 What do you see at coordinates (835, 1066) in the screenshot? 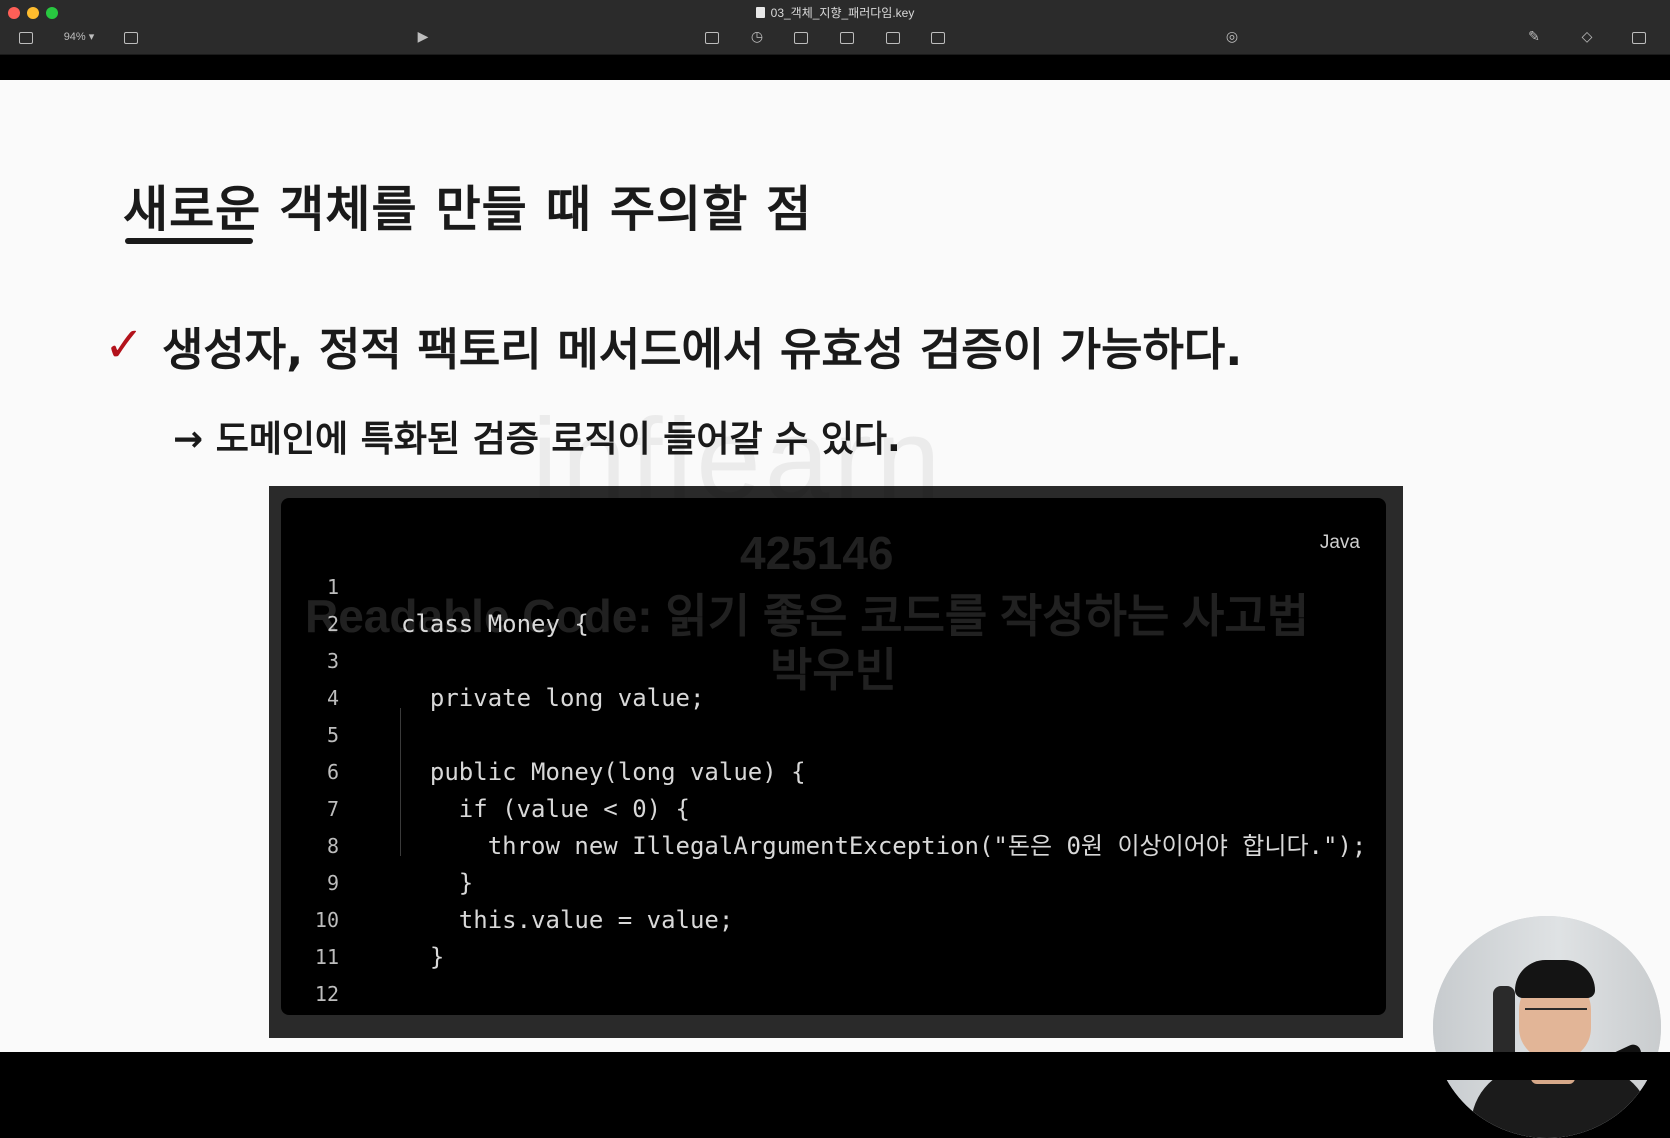
I see `bottom-black-bar` at bounding box center [835, 1066].